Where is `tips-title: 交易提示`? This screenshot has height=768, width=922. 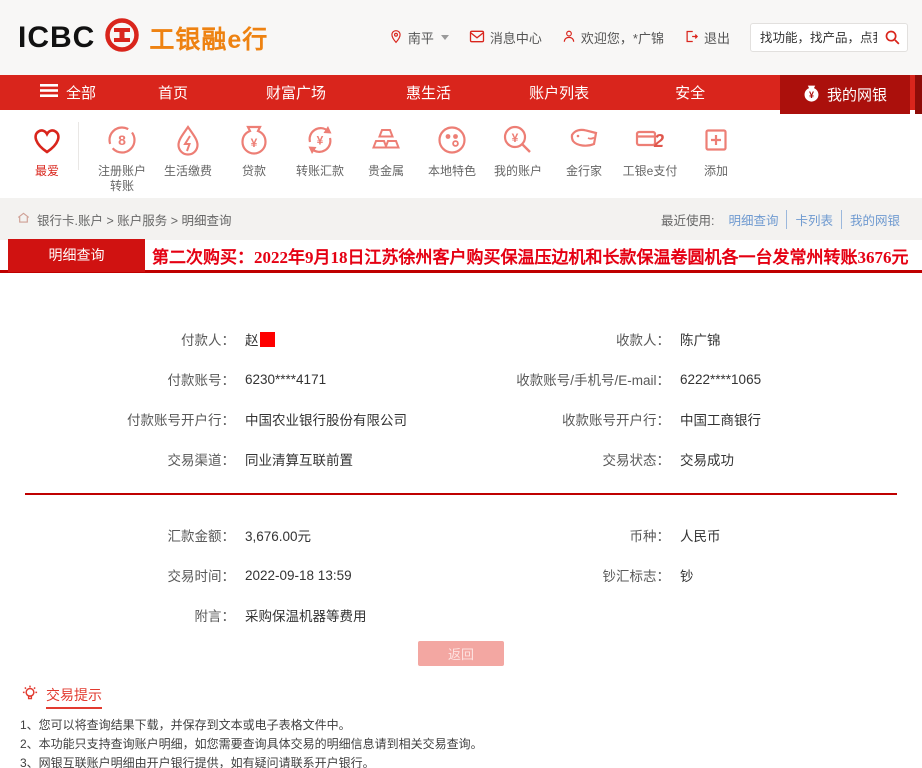 tips-title: 交易提示 is located at coordinates (74, 697).